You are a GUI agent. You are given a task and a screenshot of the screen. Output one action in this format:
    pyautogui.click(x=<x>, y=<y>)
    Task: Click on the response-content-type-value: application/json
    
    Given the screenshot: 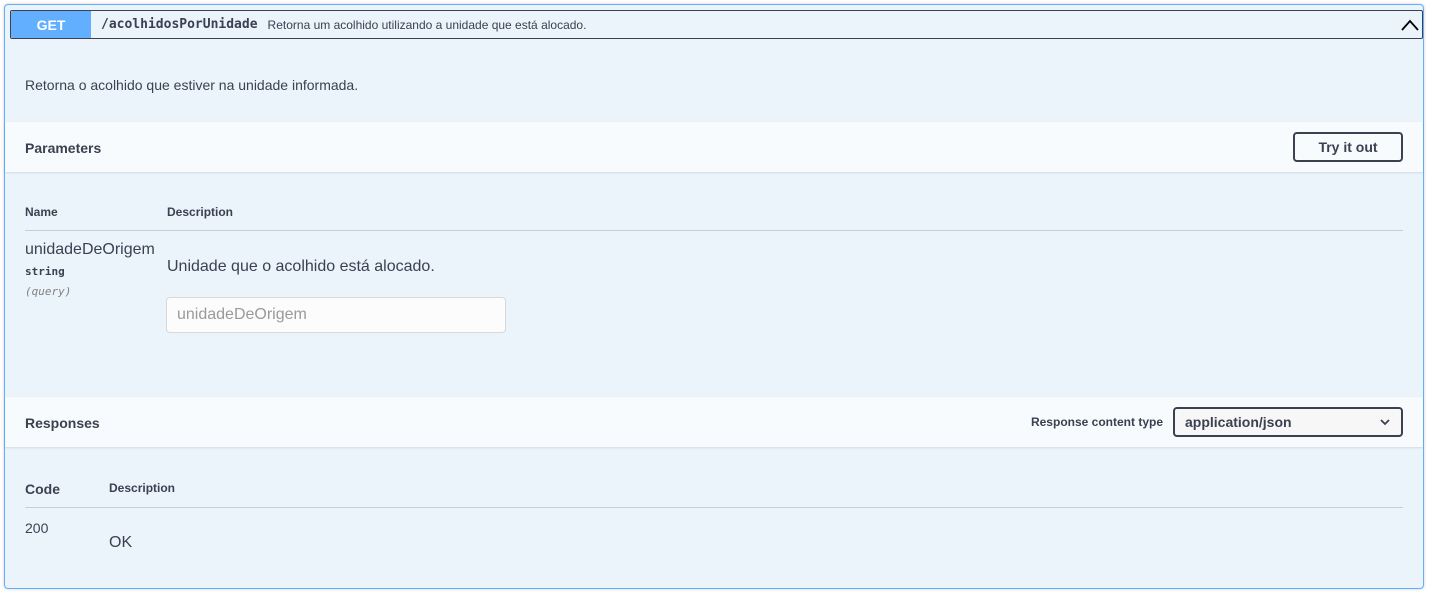 What is the action you would take?
    pyautogui.click(x=1238, y=422)
    